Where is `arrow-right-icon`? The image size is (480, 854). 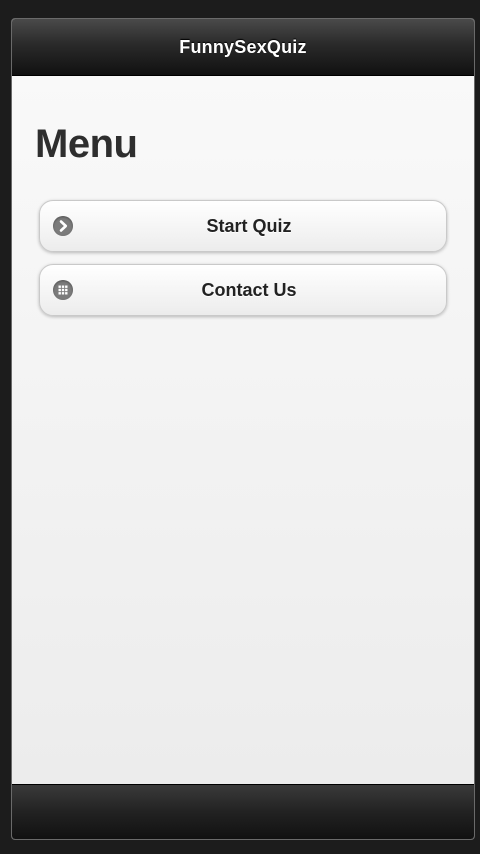 arrow-right-icon is located at coordinates (63, 226).